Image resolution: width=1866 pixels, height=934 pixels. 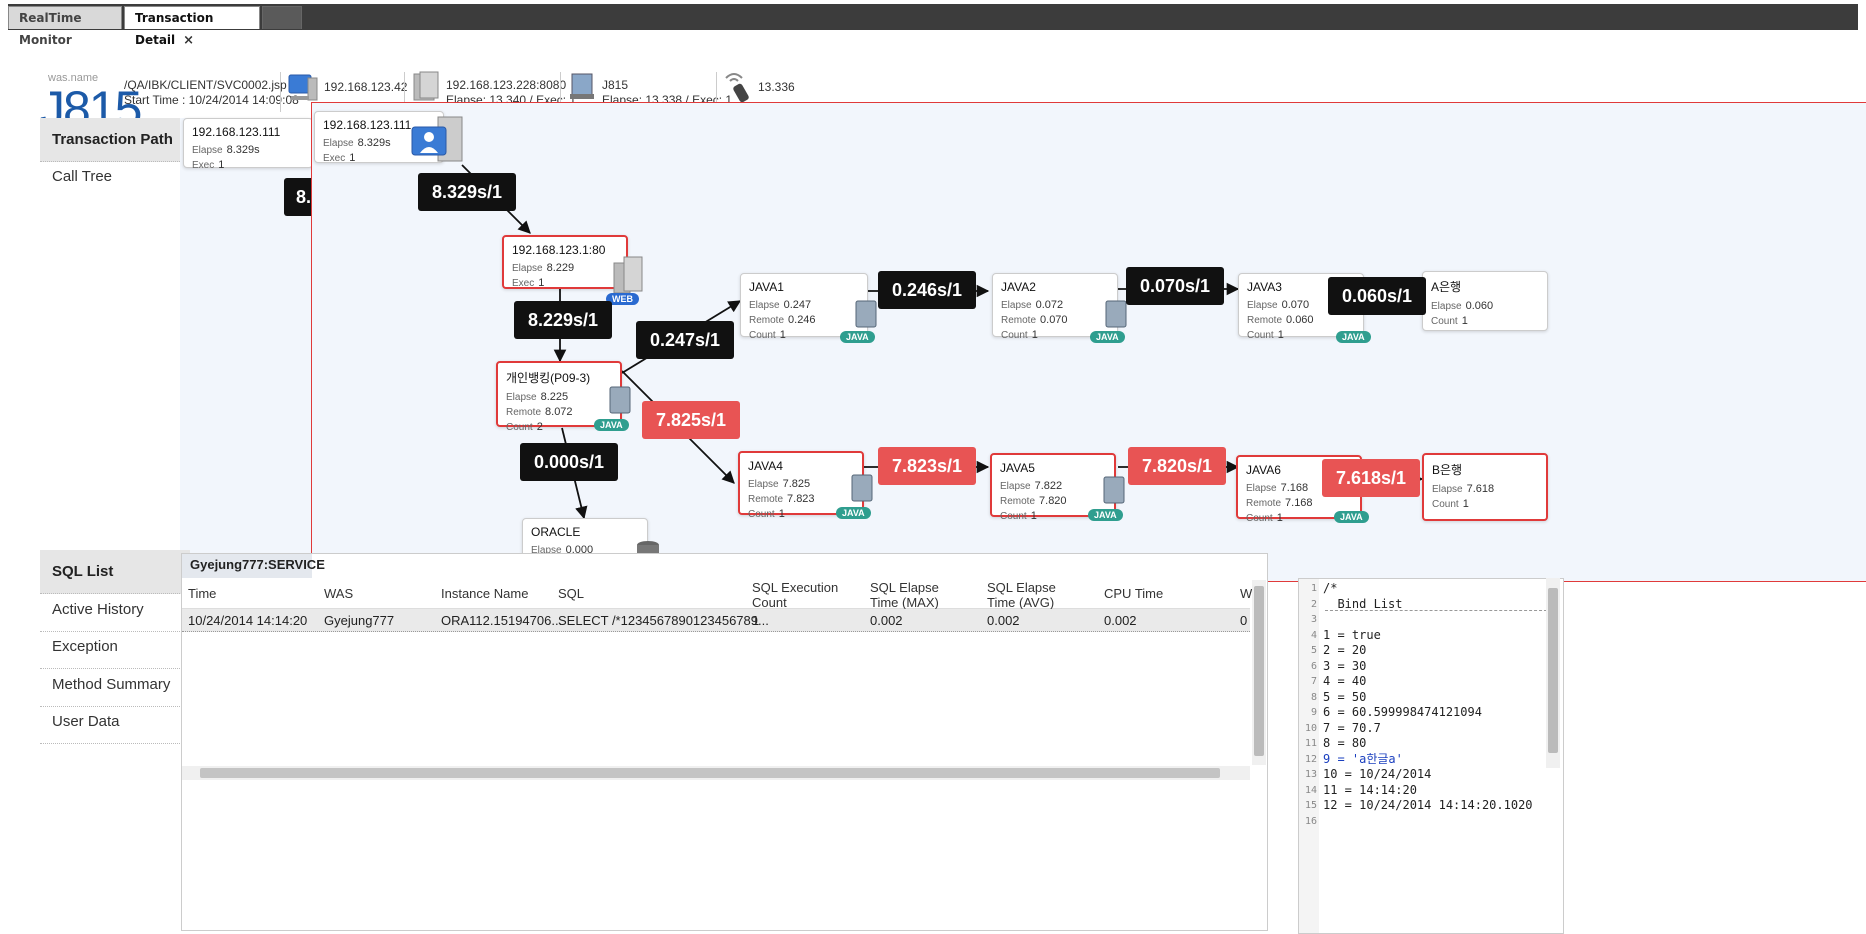 What do you see at coordinates (796, 484) in the screenshot?
I see `row-value: 7.825` at bounding box center [796, 484].